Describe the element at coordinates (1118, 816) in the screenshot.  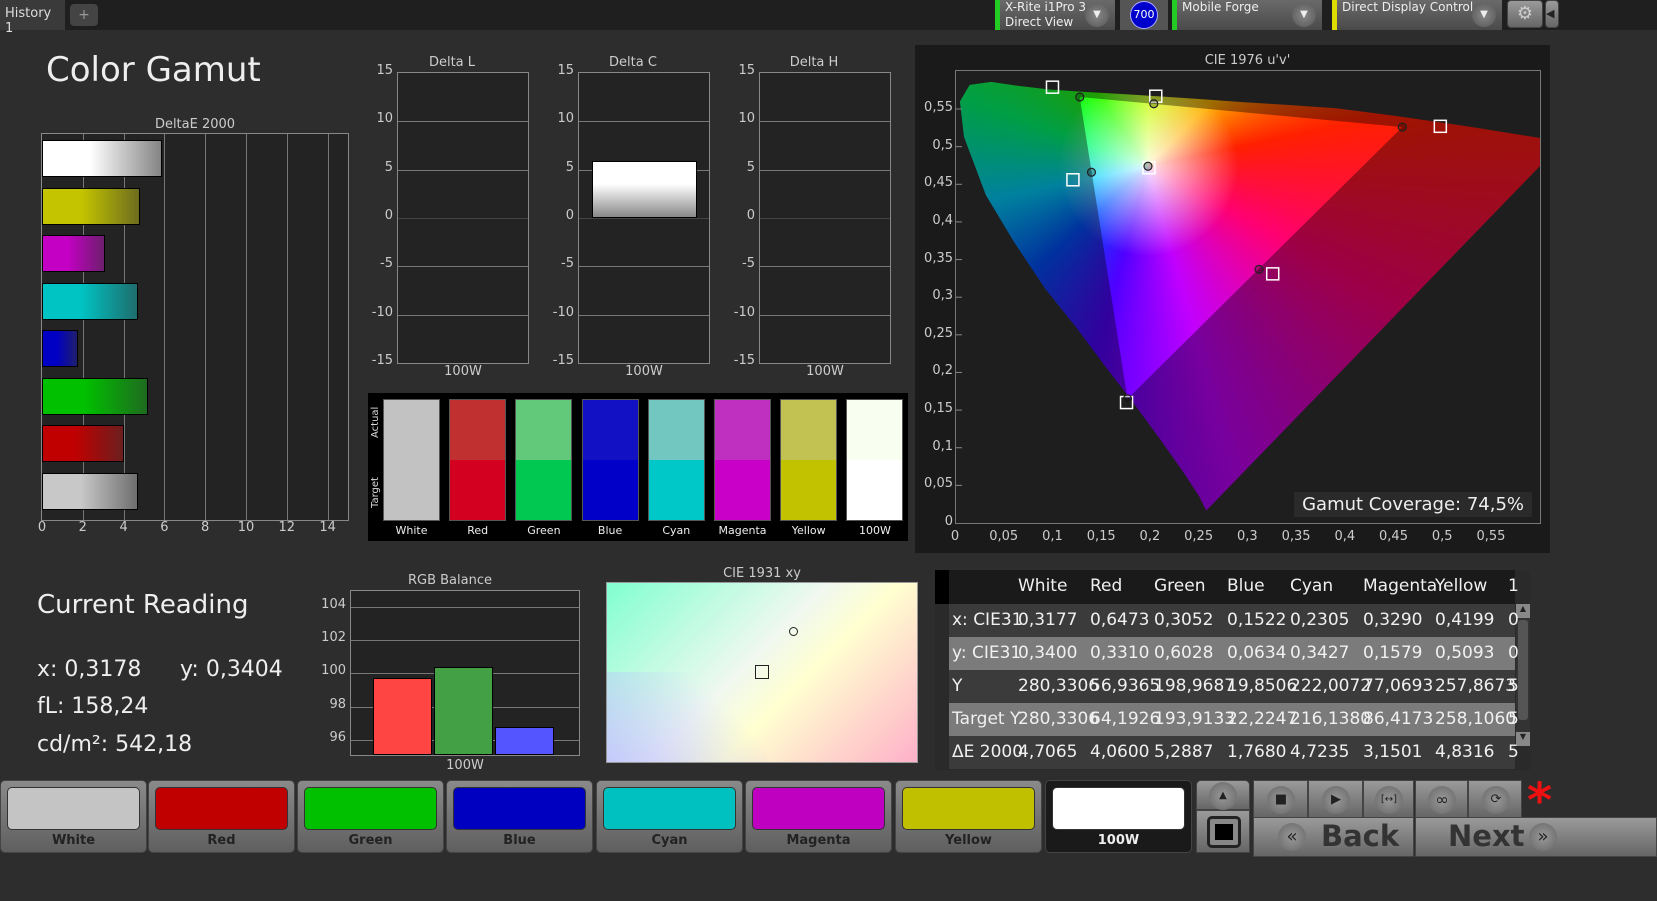
I see `patch-button-100w: 100W` at that location.